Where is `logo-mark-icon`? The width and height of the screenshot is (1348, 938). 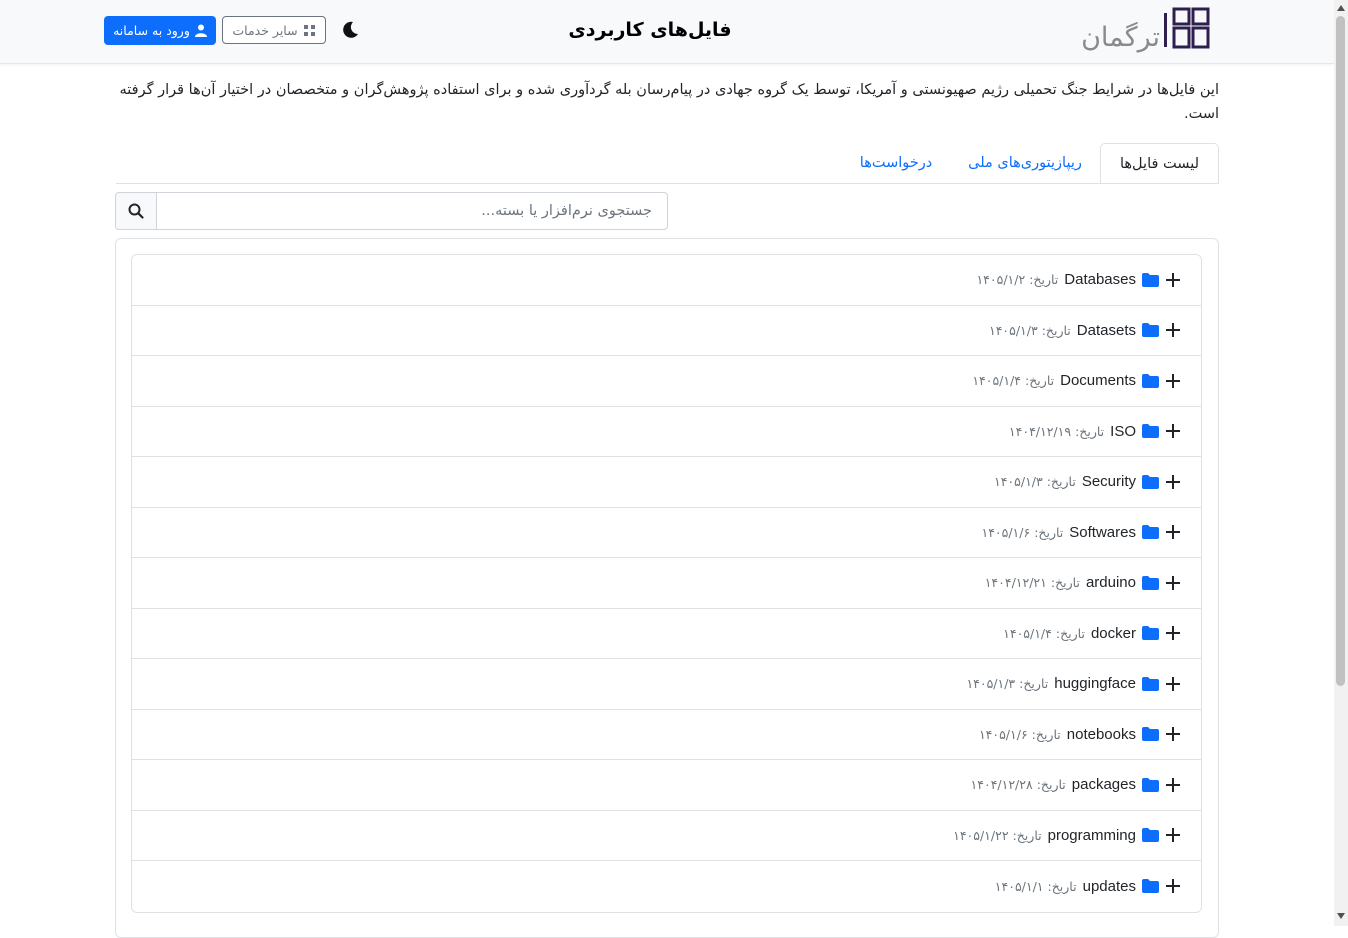
logo-mark-icon is located at coordinates (1187, 28).